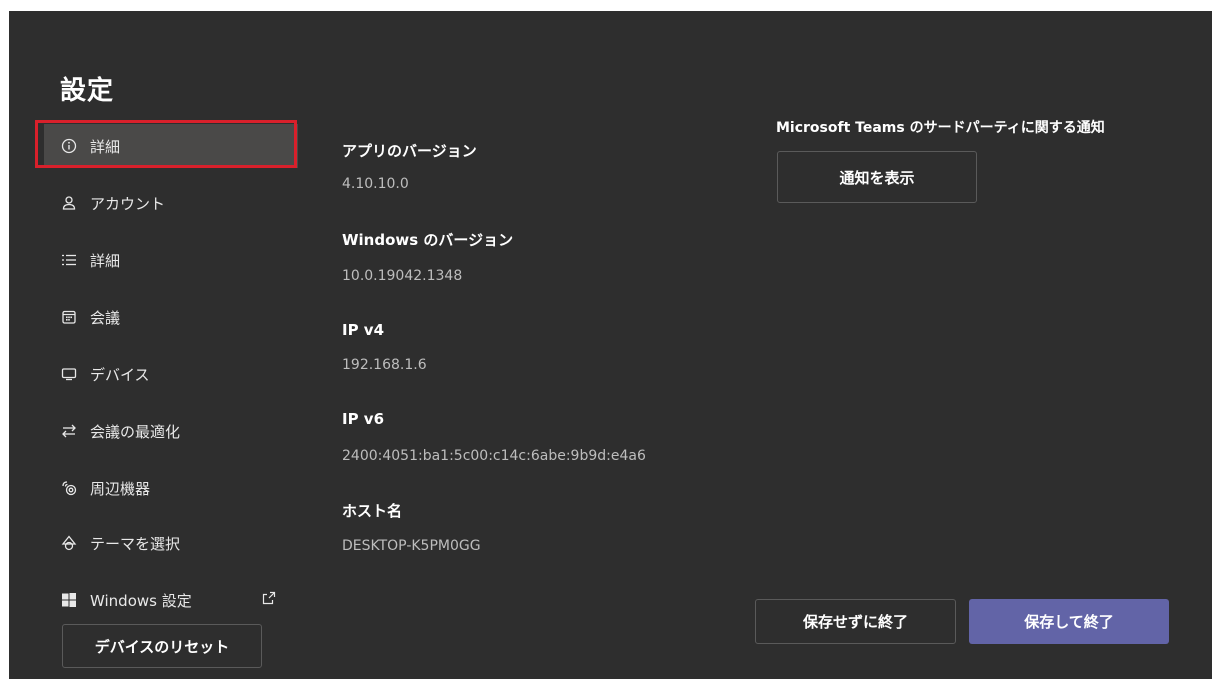 The width and height of the screenshot is (1213, 681). Describe the element at coordinates (162, 646) in the screenshot. I see `reset-device-button: デバイスのリセット` at that location.